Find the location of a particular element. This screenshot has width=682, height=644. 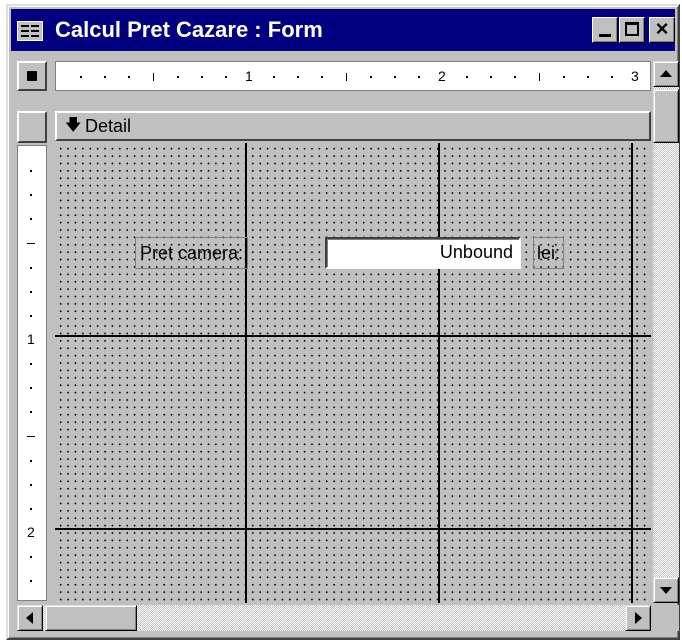

section-label: Detail is located at coordinates (108, 126).